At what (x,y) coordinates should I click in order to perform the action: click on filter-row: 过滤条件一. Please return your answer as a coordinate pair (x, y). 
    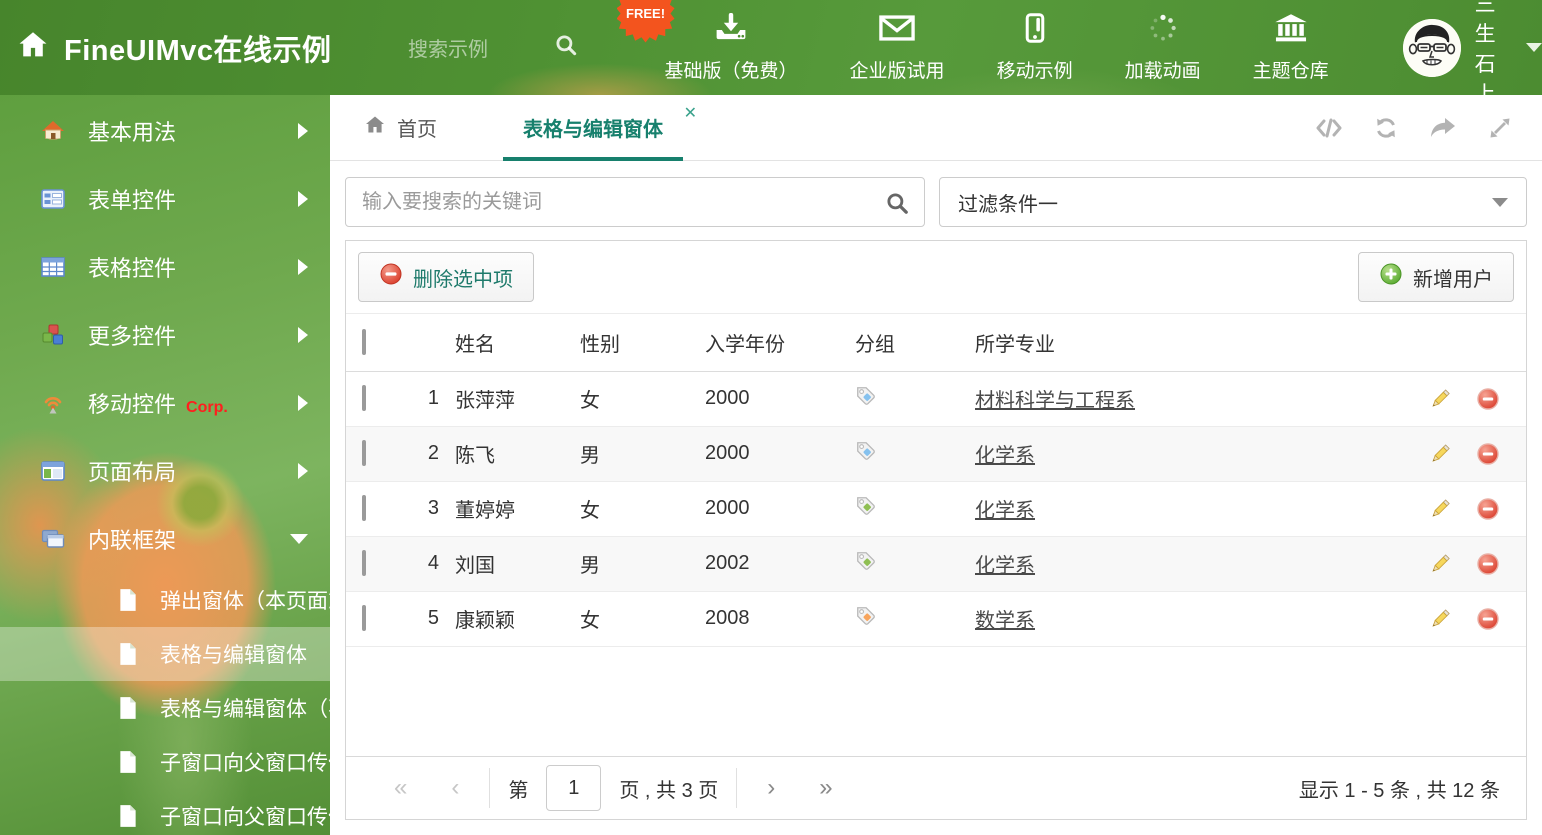
    Looking at the image, I should click on (936, 194).